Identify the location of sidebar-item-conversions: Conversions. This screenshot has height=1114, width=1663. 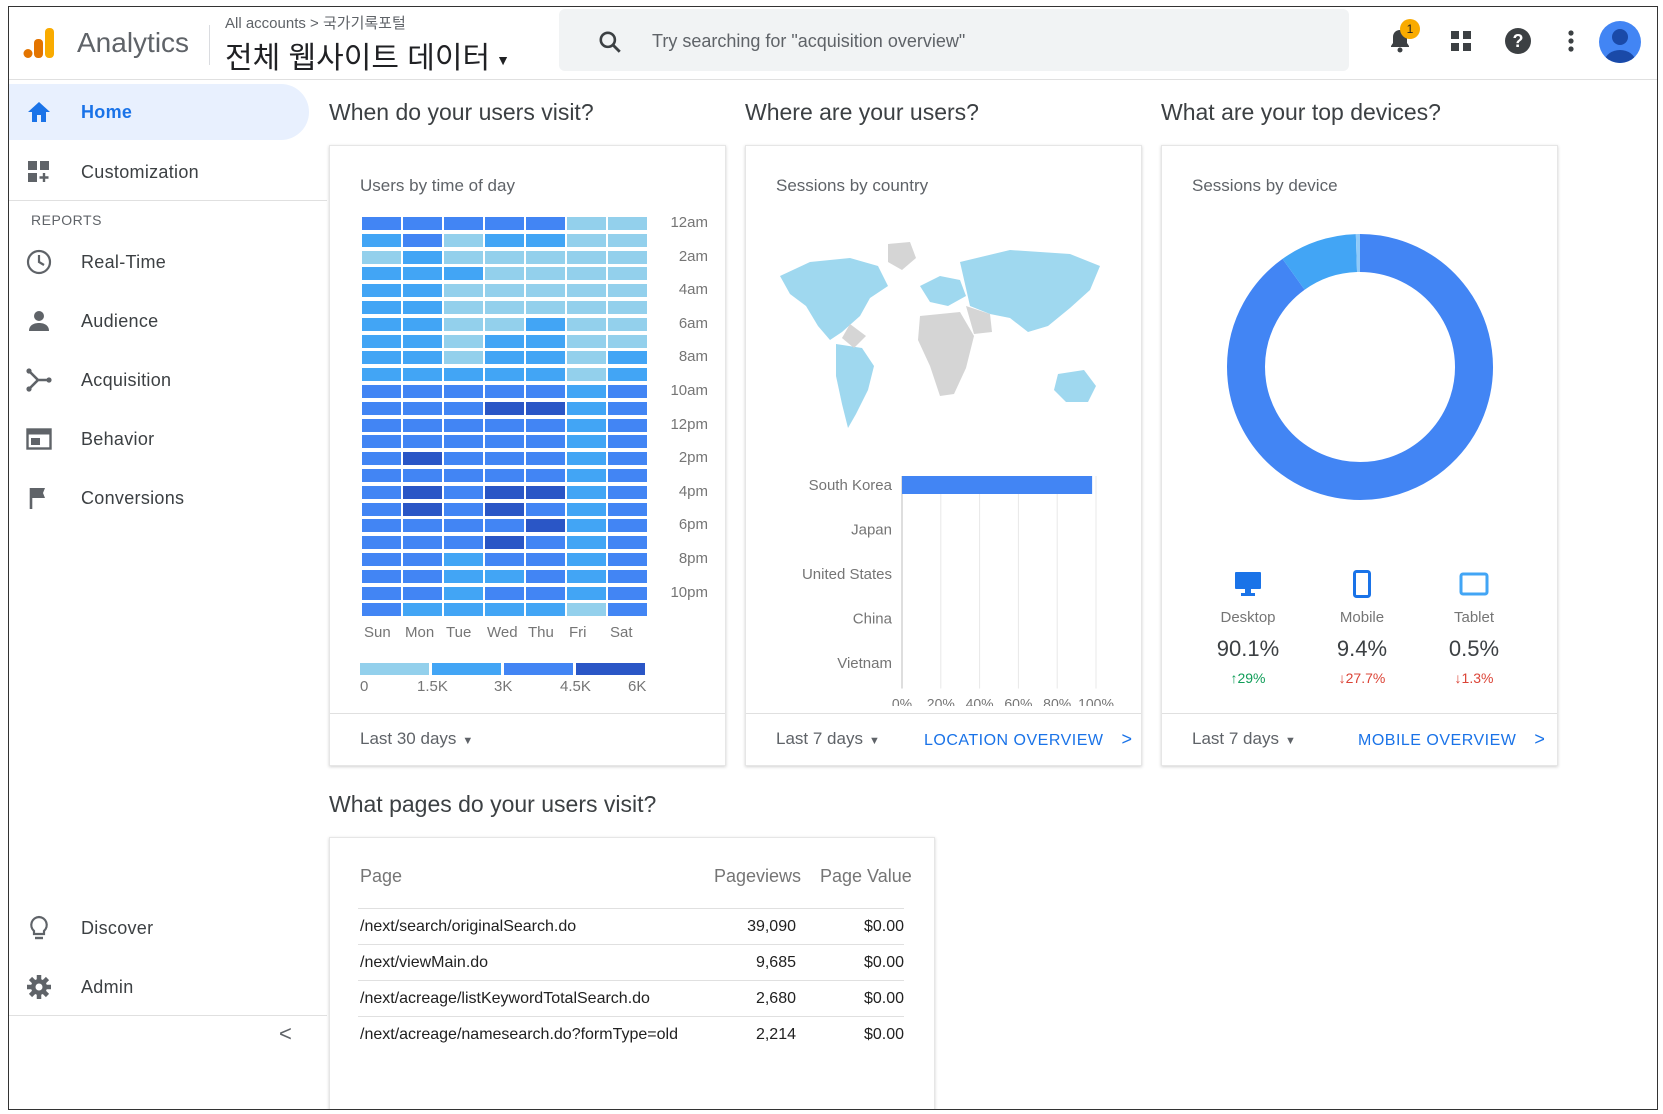
(159, 498).